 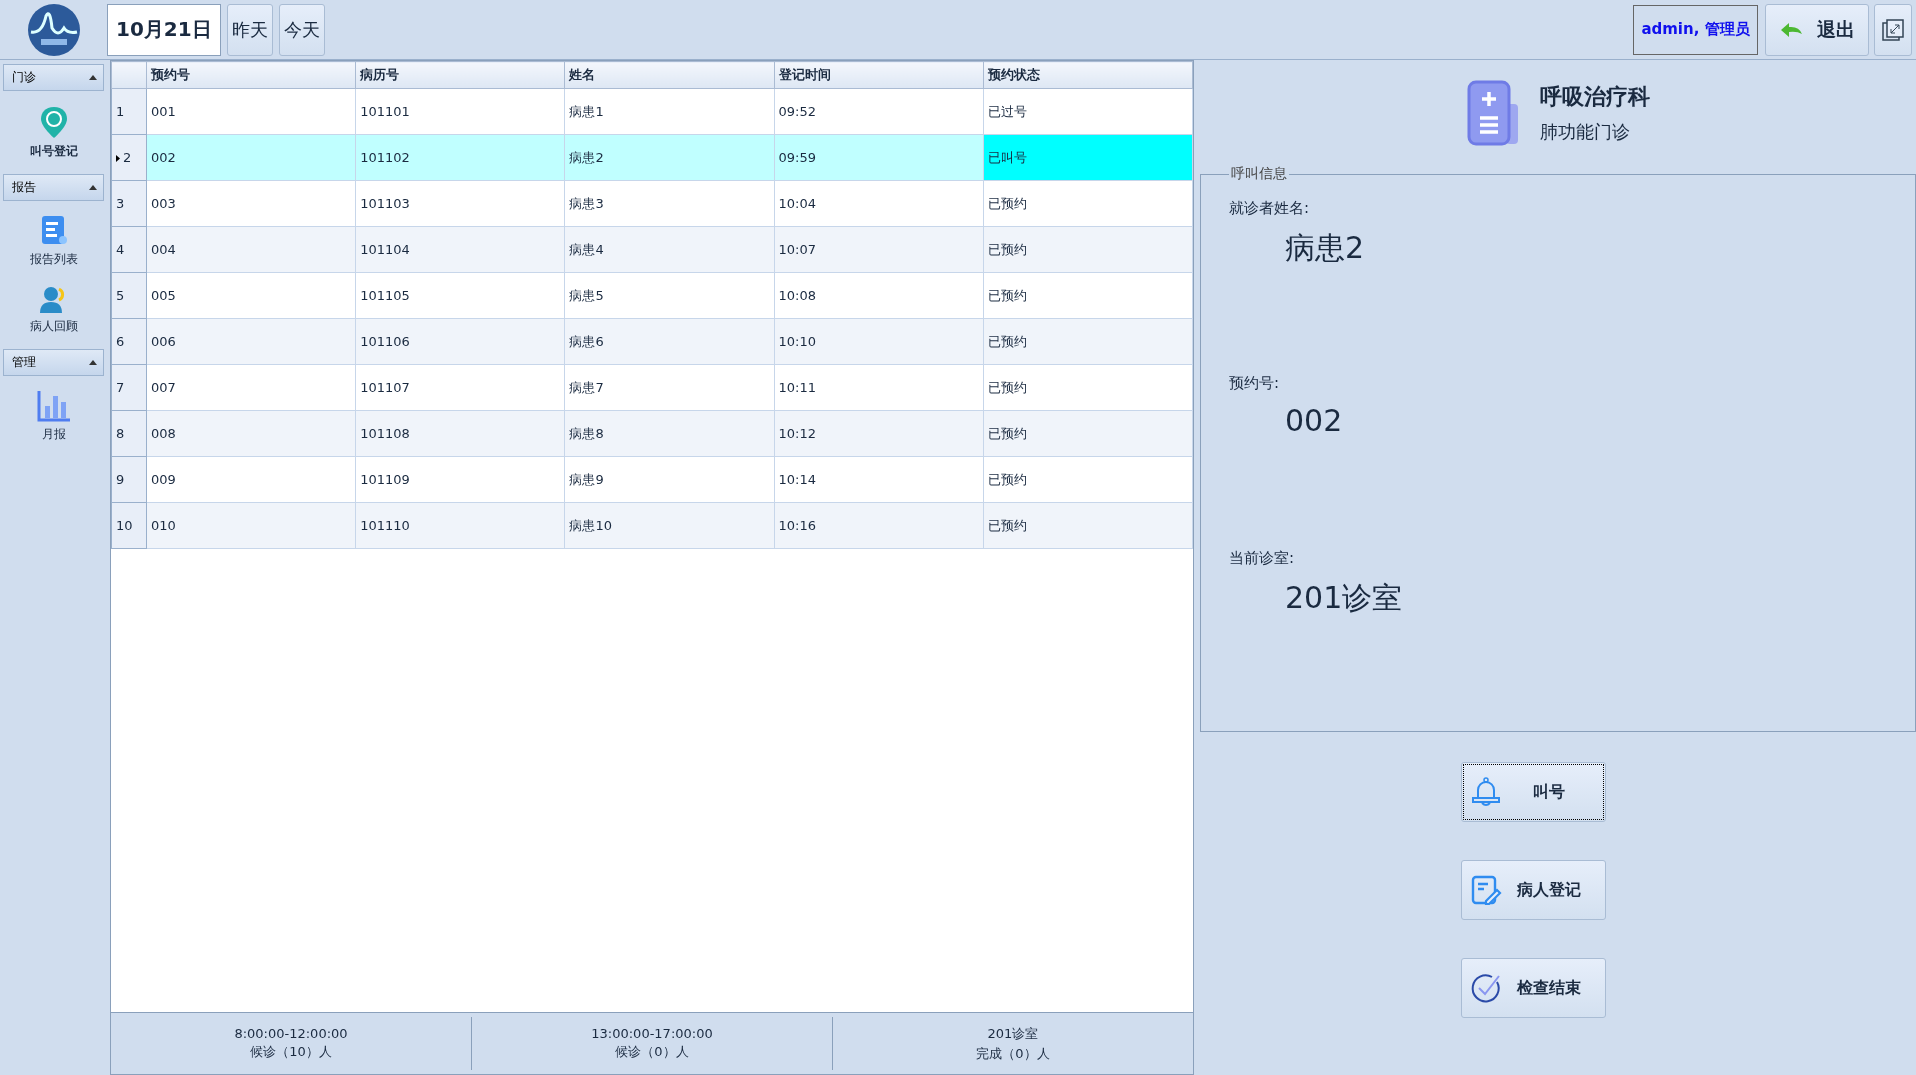 What do you see at coordinates (652, 1052) in the screenshot?
I see `status-text: 候诊（0）人` at bounding box center [652, 1052].